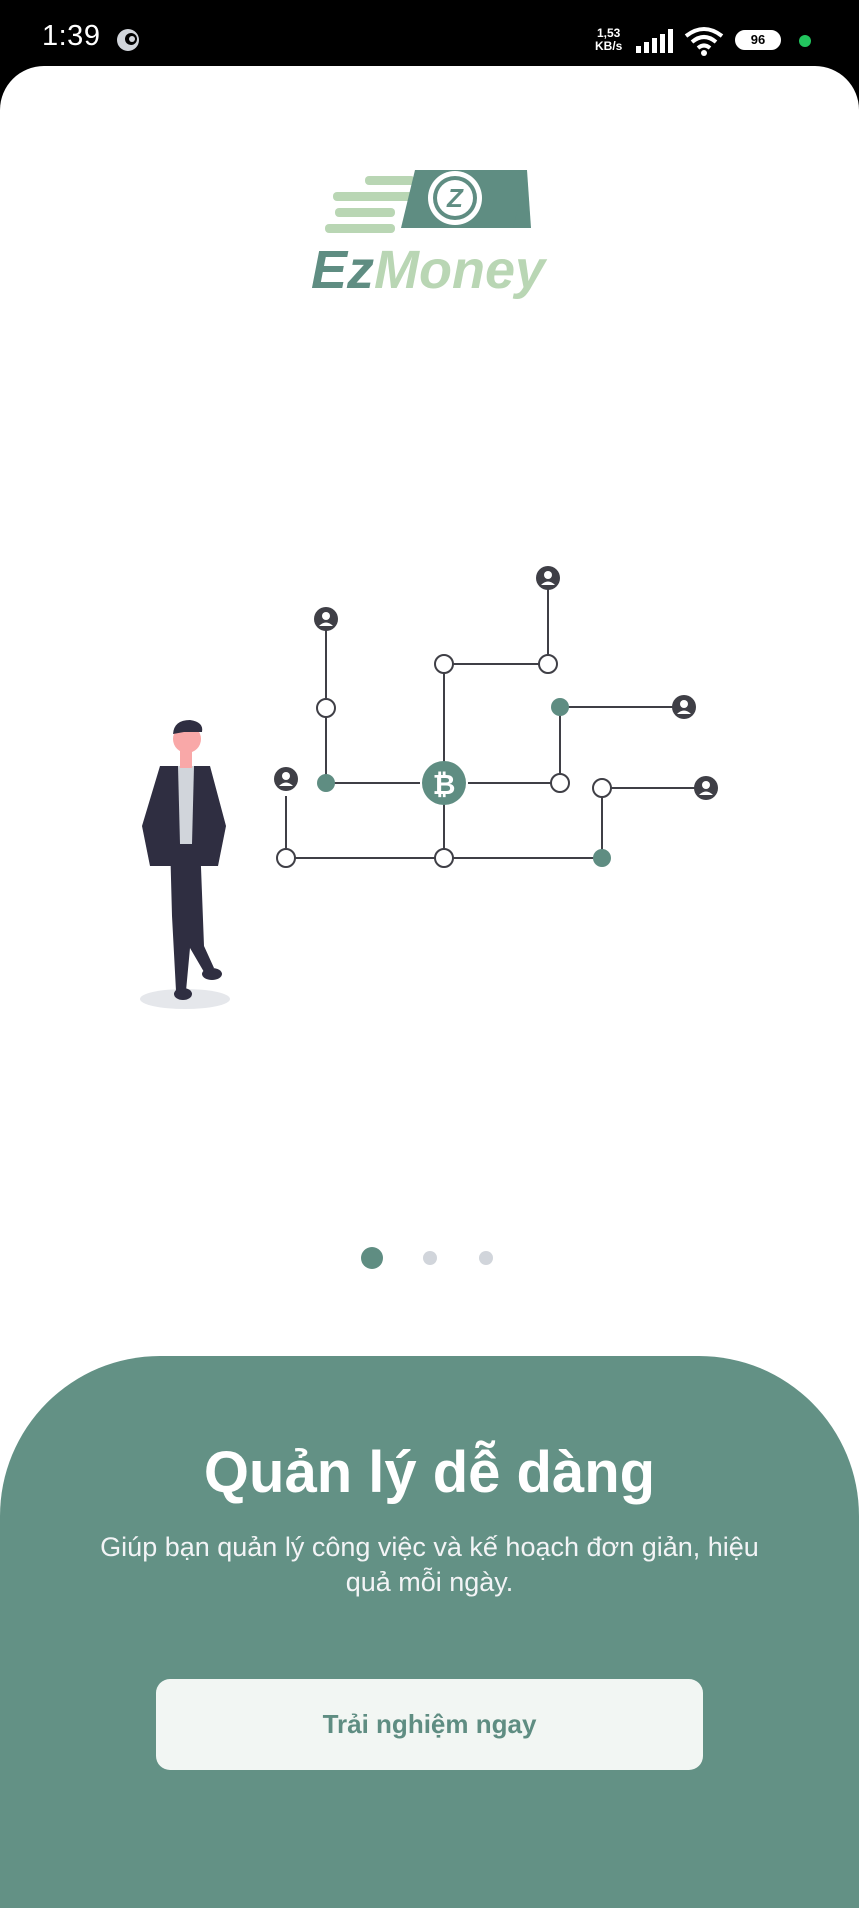 This screenshot has height=1908, width=859. I want to click on ezmoney-logo: Z EzMoney, so click(429, 235).